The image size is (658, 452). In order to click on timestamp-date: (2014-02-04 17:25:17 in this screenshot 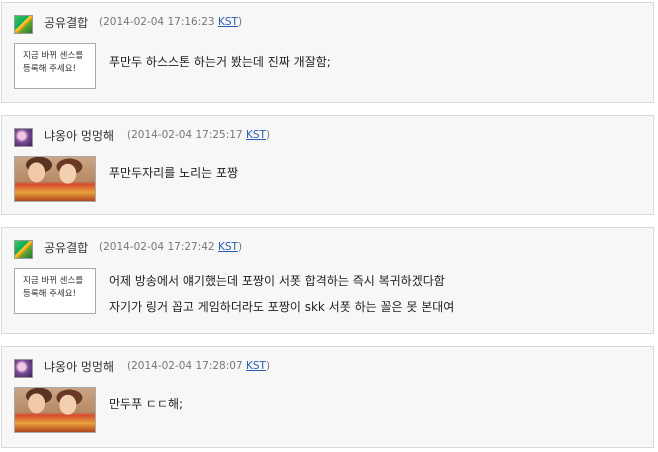, I will do `click(185, 135)`.